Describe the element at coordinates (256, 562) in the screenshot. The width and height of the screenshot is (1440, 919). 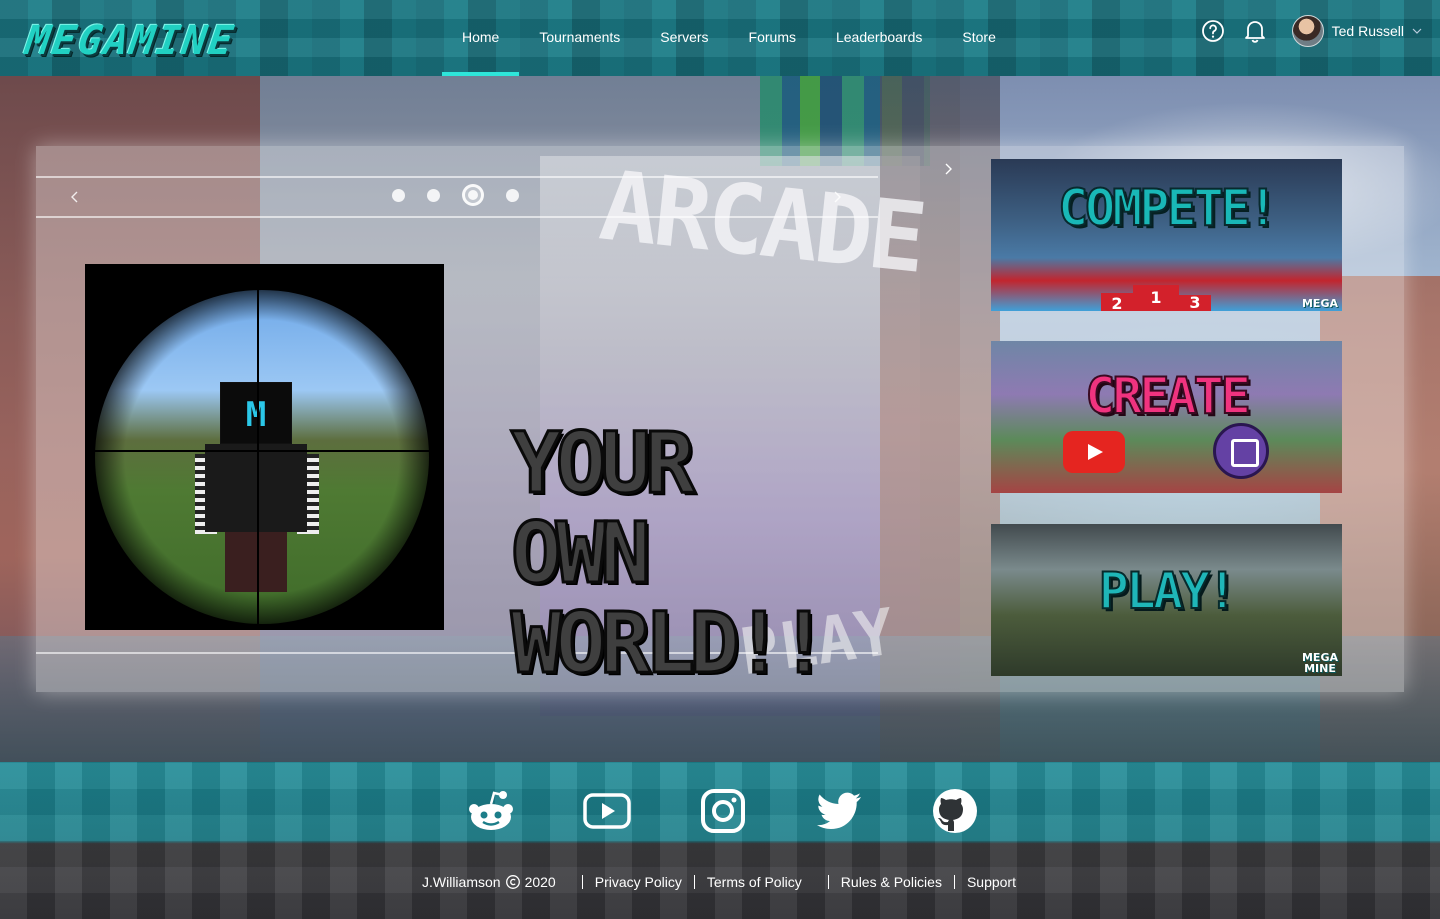
I see `character-legs` at that location.